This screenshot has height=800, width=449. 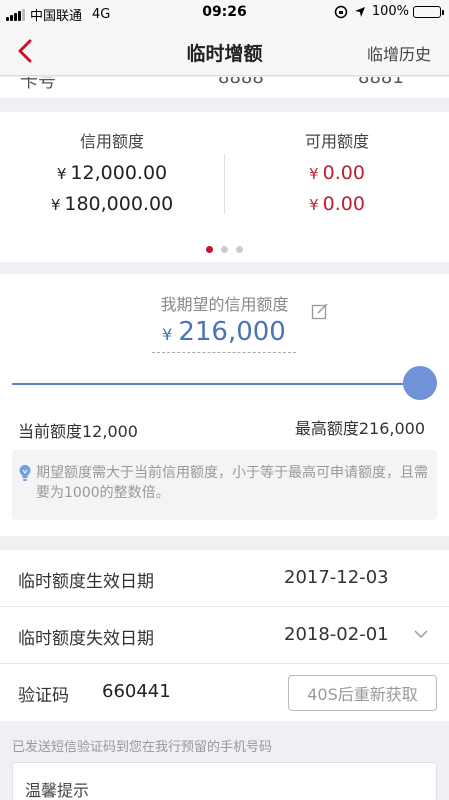 What do you see at coordinates (38, 84) in the screenshot?
I see `peek-col-1: 卡号` at bounding box center [38, 84].